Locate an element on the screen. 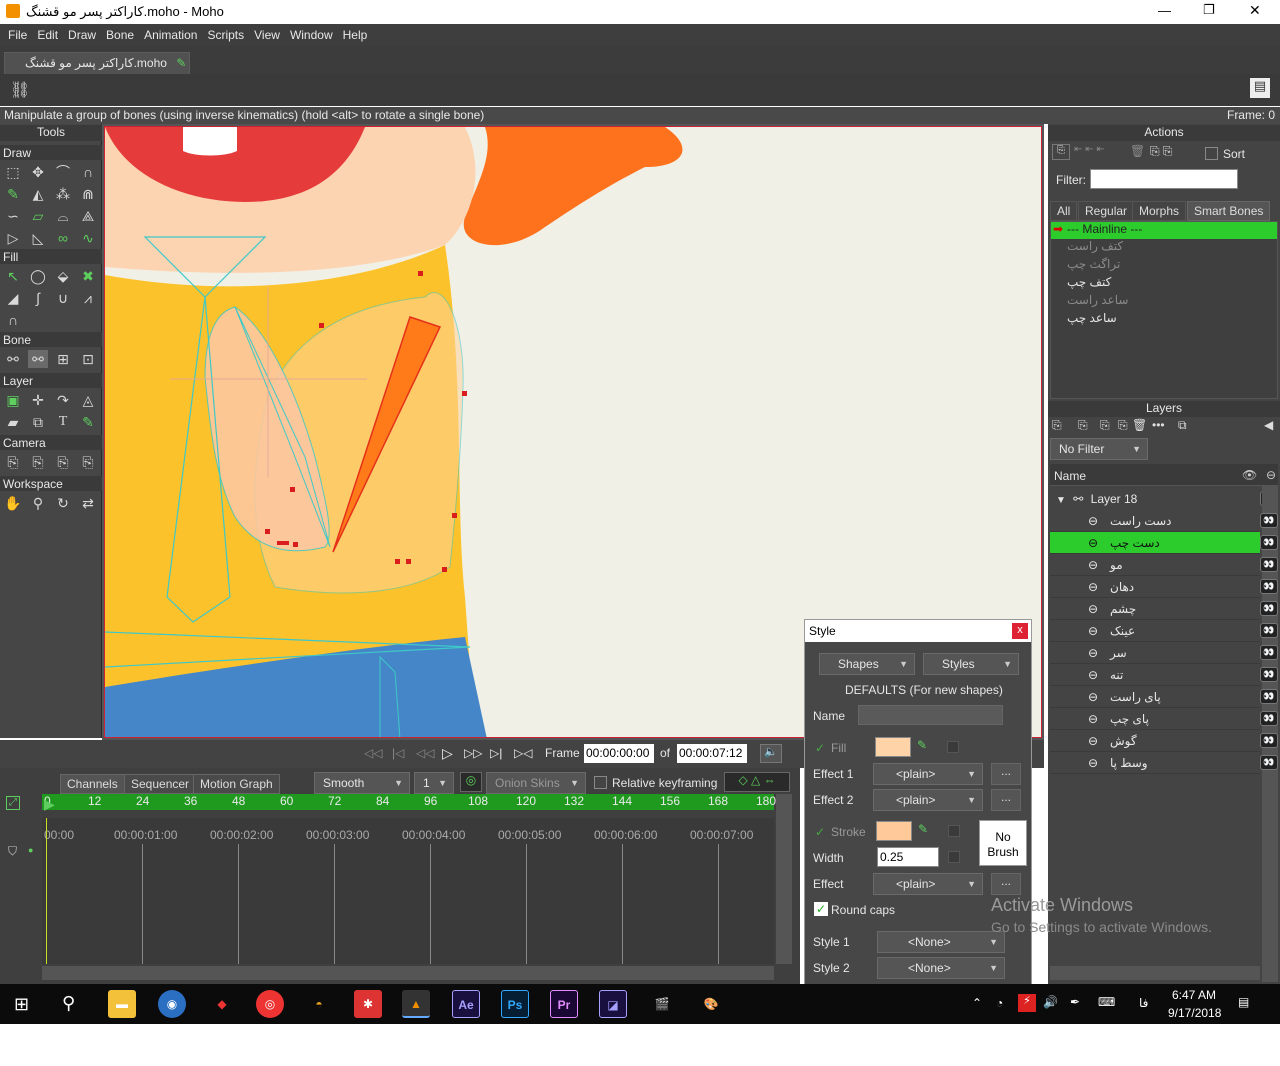 The width and height of the screenshot is (1280, 1066). transform-points-icon: ✥ is located at coordinates (38, 172).